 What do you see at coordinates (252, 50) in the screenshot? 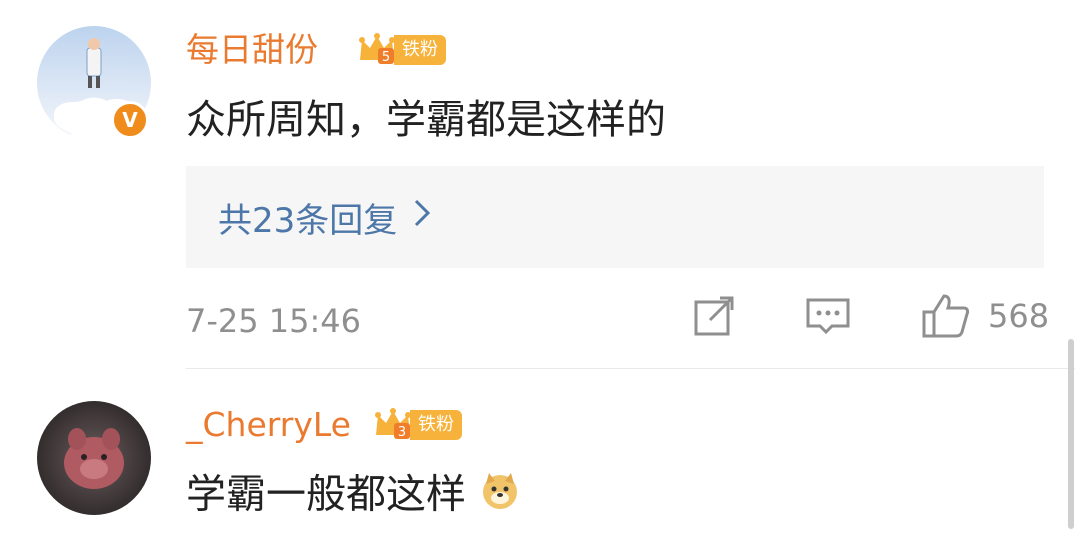
I see `comment-username: 每日甜份` at bounding box center [252, 50].